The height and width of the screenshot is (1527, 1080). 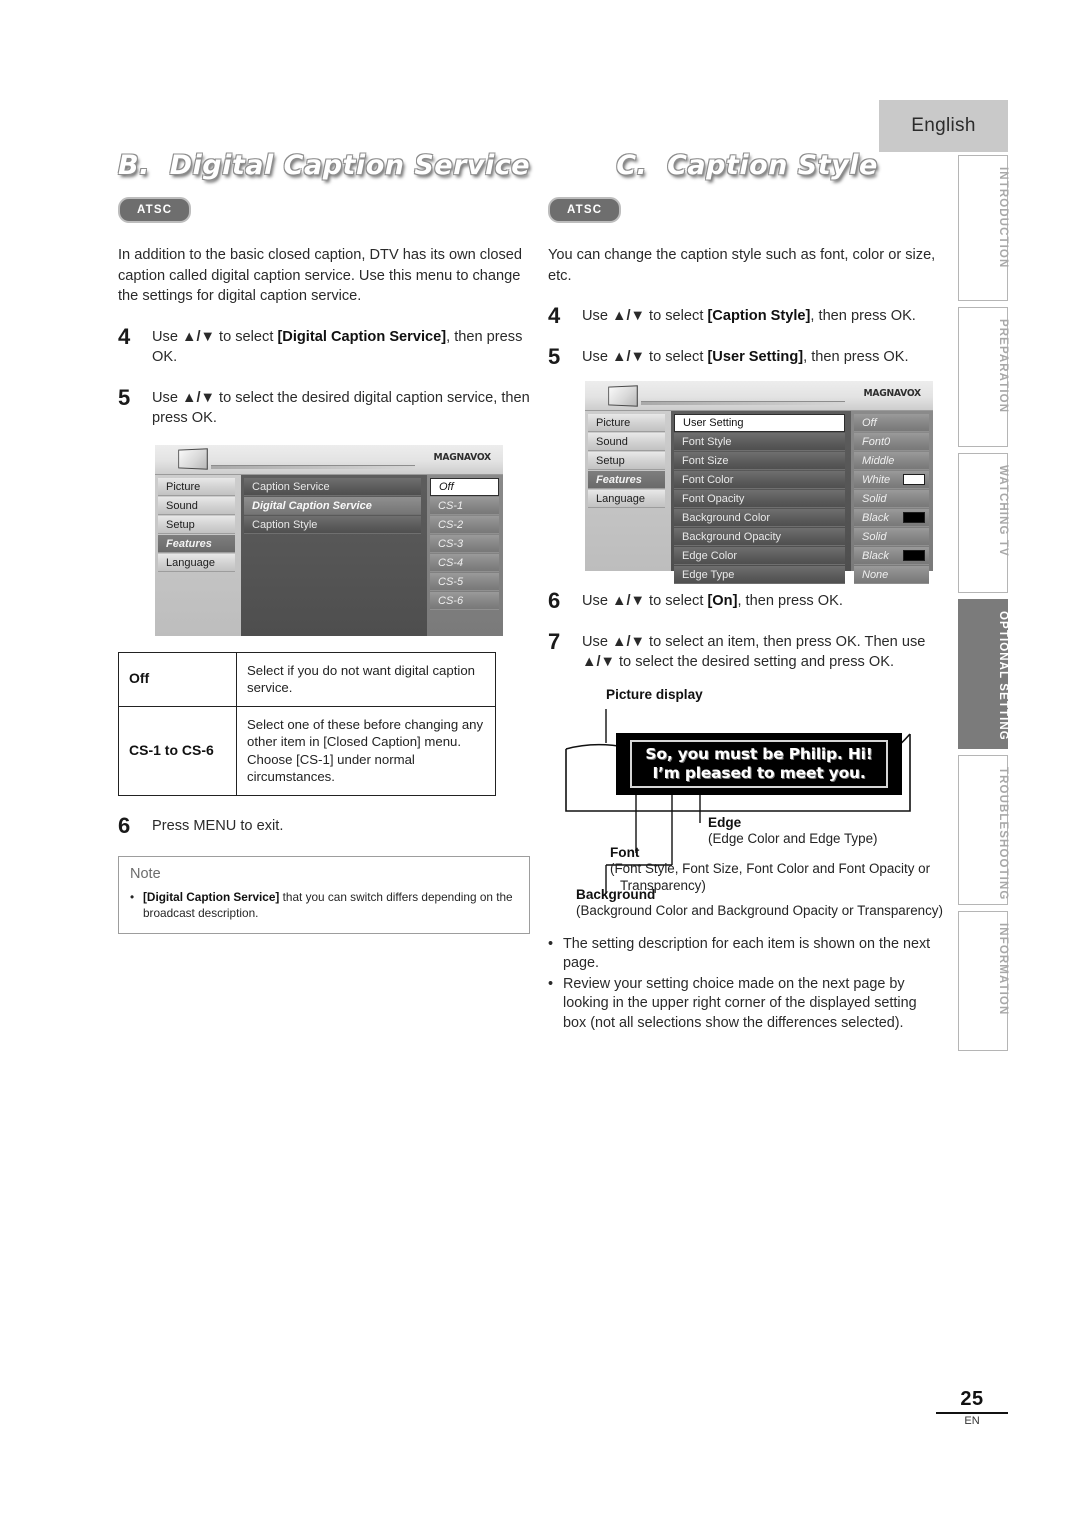 I want to click on osd-value-item: CS-3, so click(x=464, y=543).